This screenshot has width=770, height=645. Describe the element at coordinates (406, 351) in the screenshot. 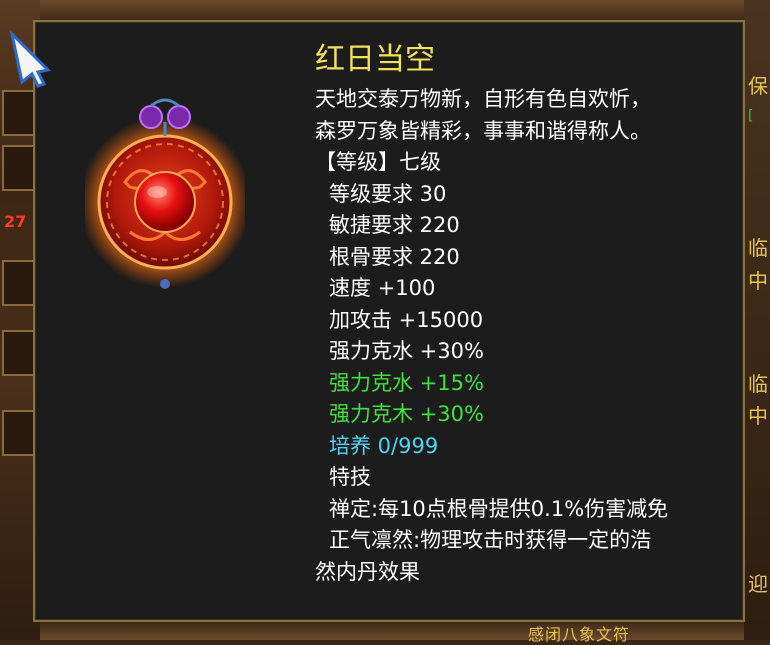

I see `stat-counter-water: 强力克水 +30%` at that location.